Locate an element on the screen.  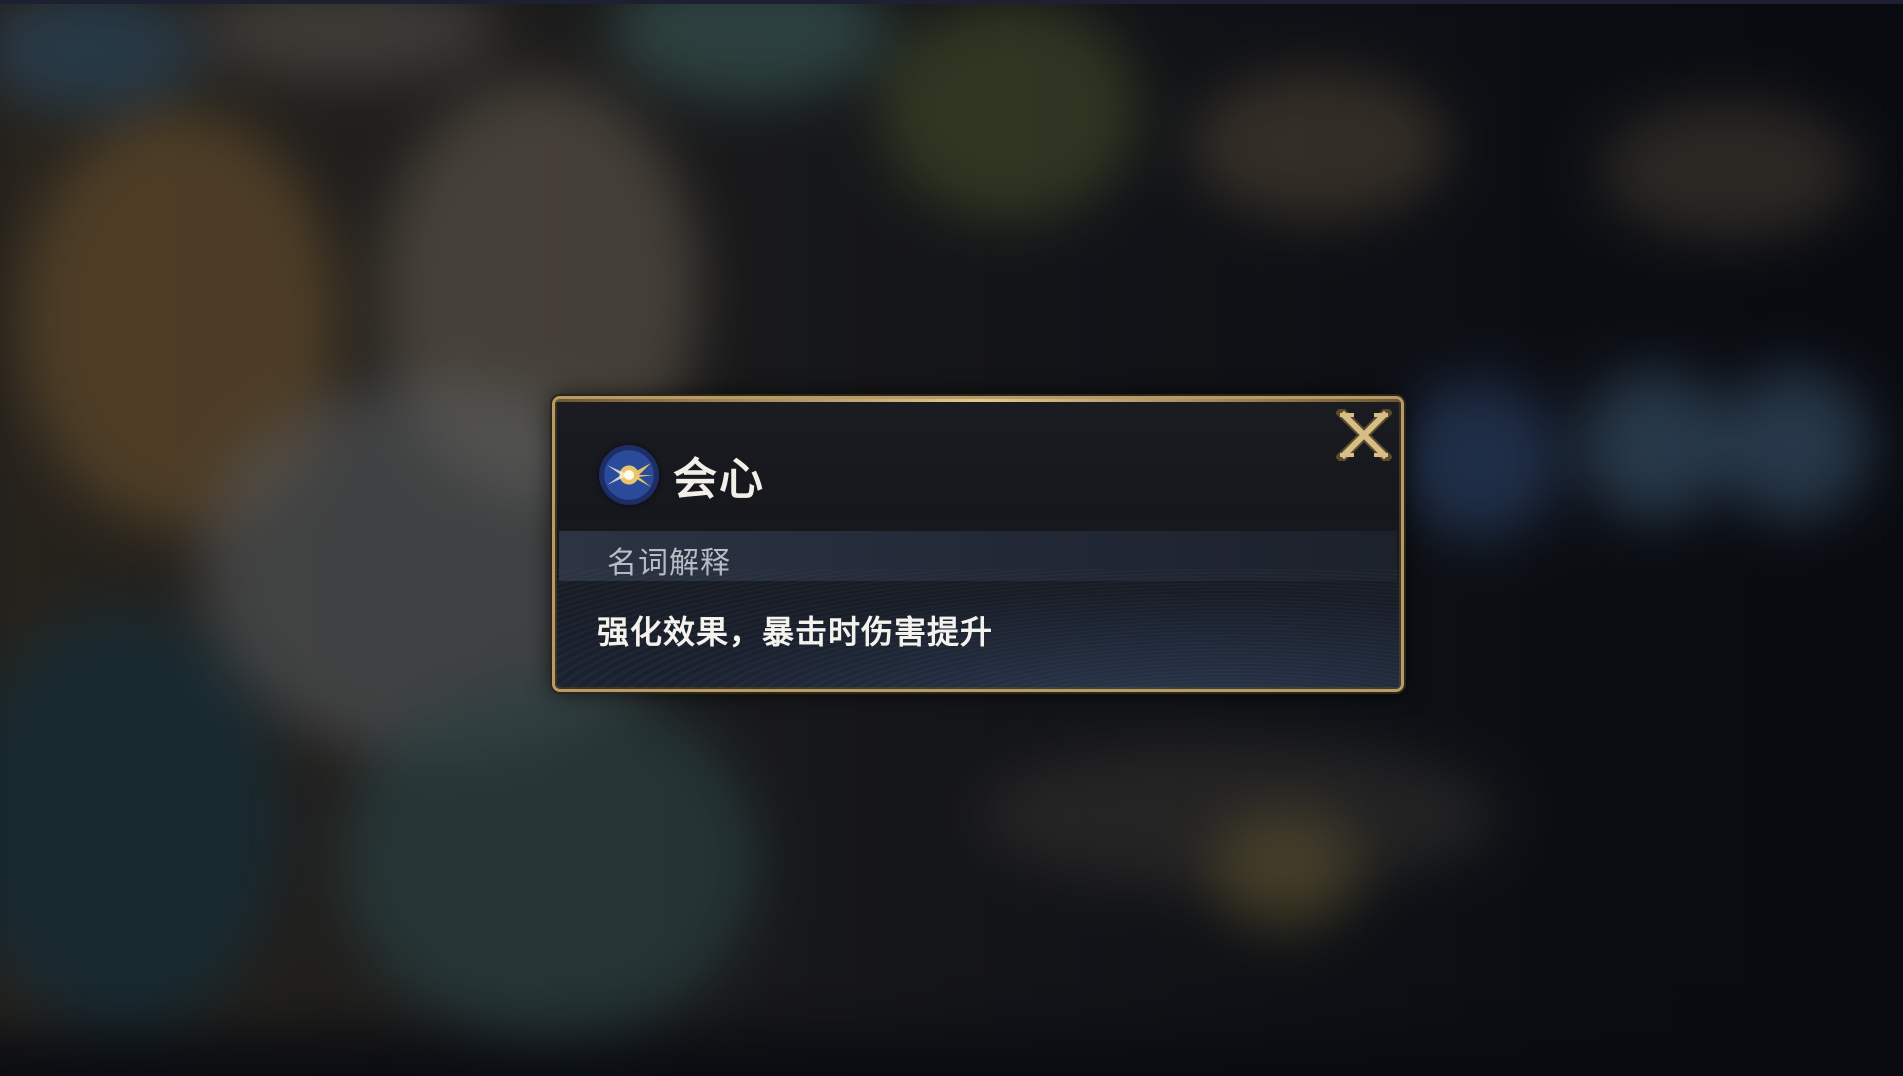
crit-stat-icon is located at coordinates (629, 475).